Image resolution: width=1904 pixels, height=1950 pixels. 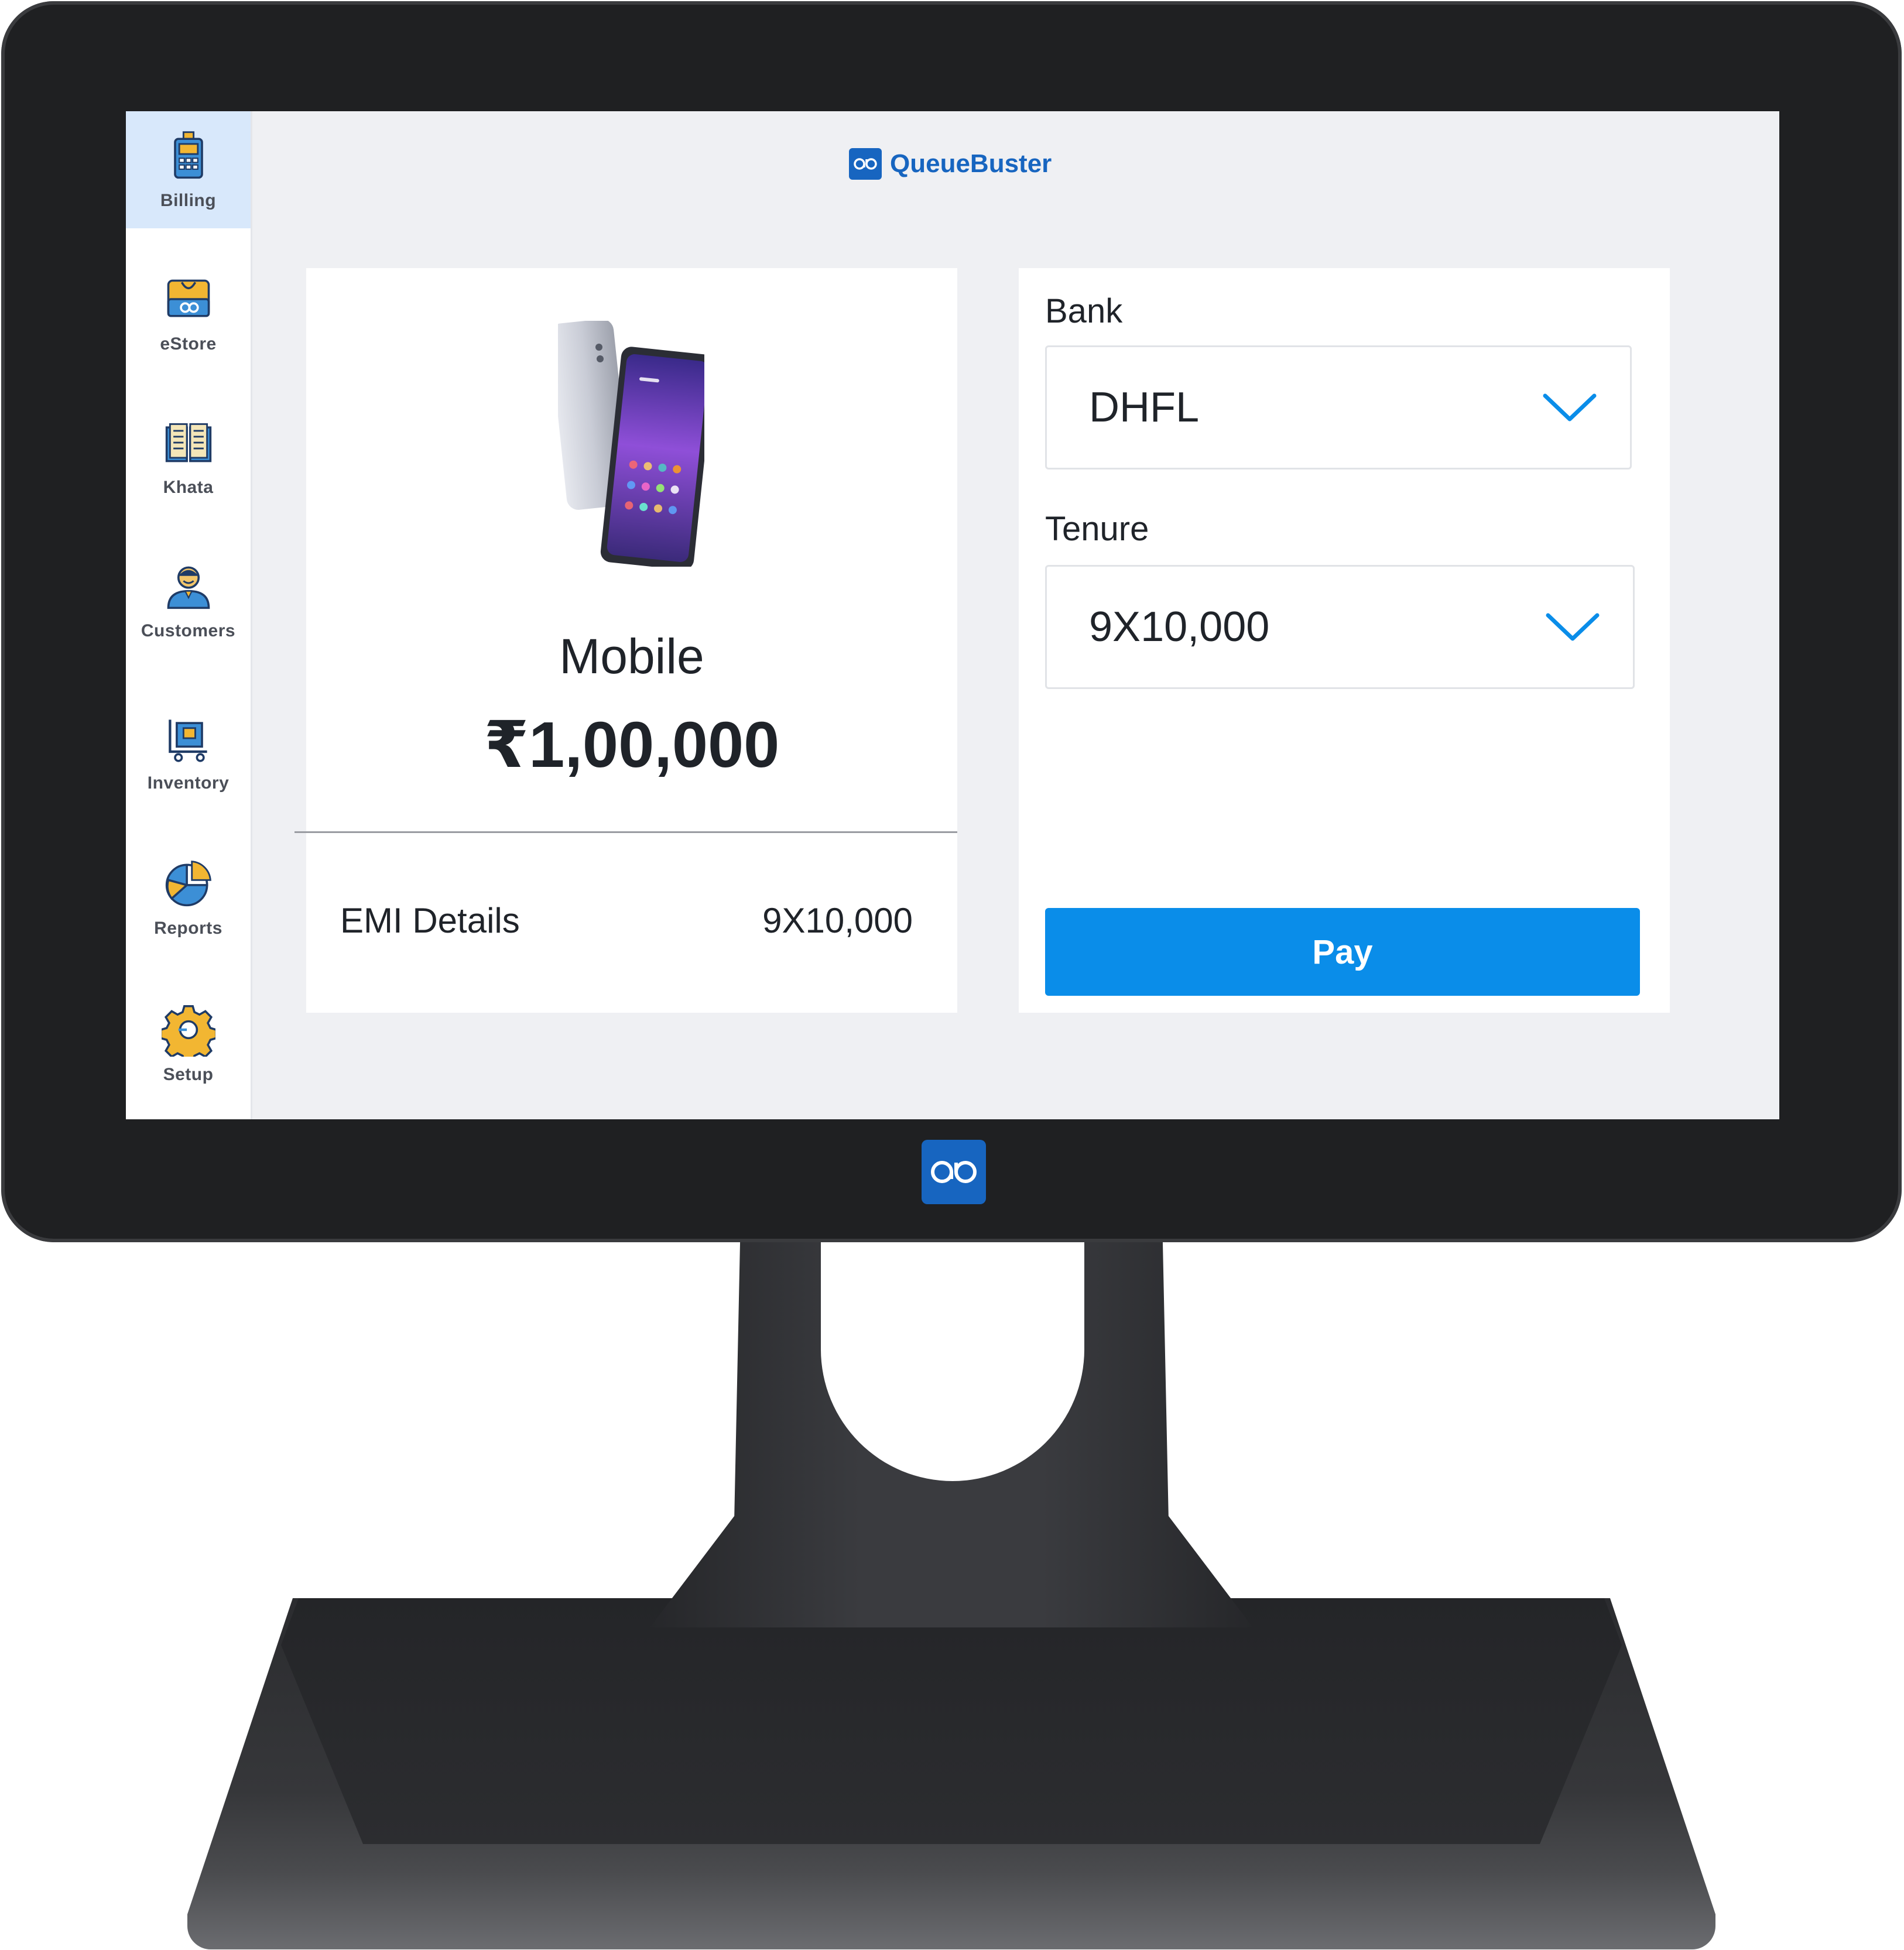 I want to click on sidebar-item-inventory: Inventory, so click(x=188, y=752).